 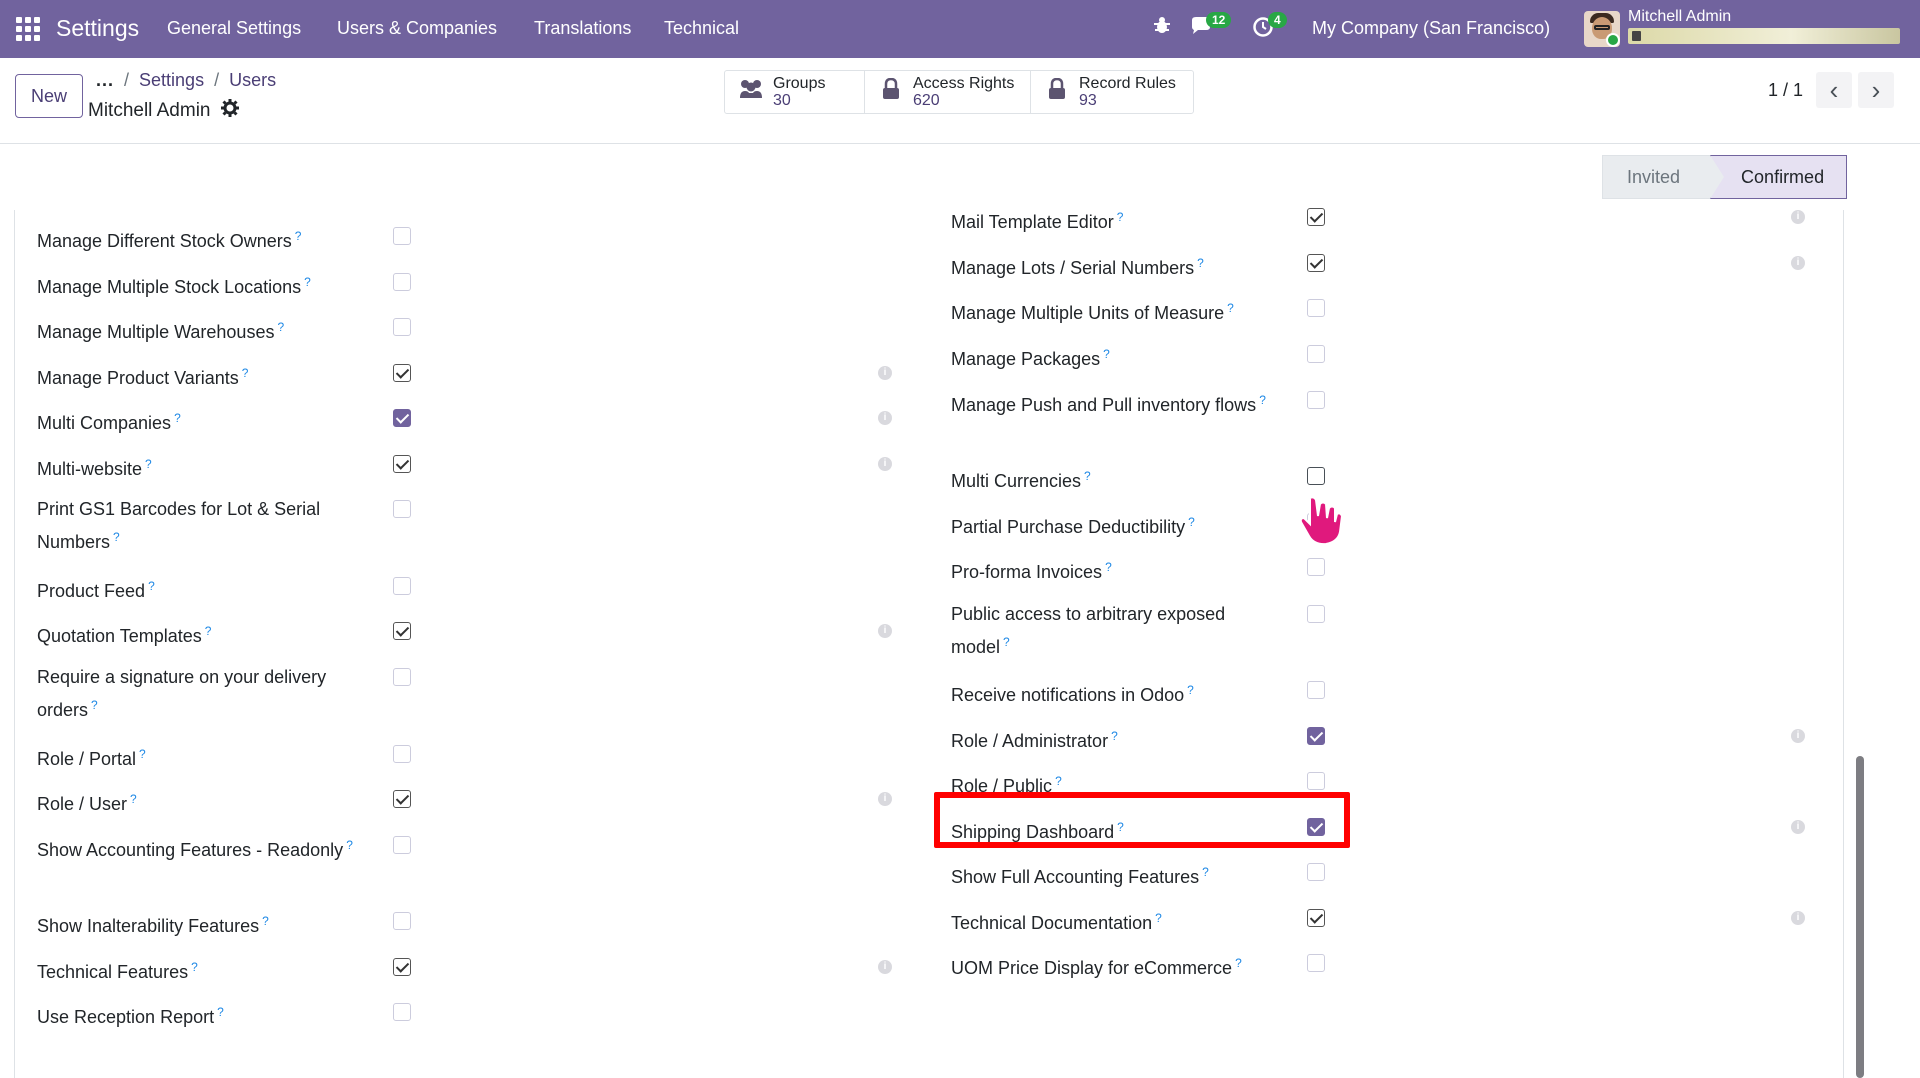 I want to click on field-label-text: Use Reception Report, so click(x=126, y=1017).